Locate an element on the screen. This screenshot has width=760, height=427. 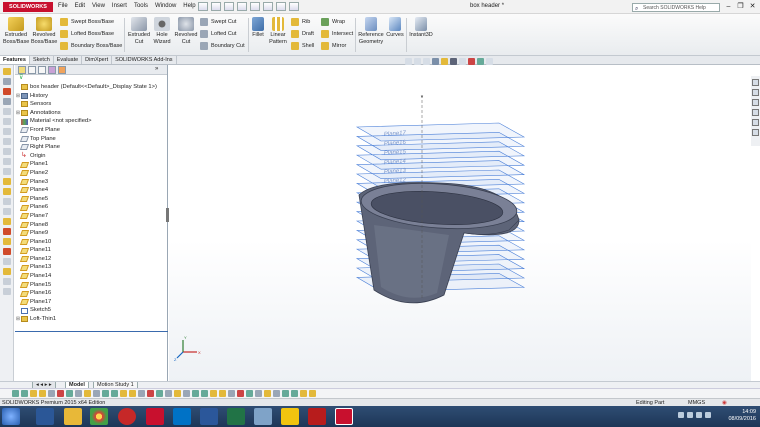
tree-item-plane: Plane2 is located at coordinates (91, 173).